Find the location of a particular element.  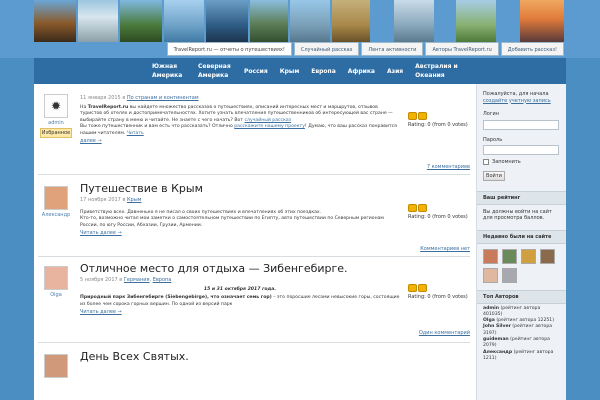

post-meta: 5 ноября 2017 в Германия, Европа is located at coordinates (126, 280).